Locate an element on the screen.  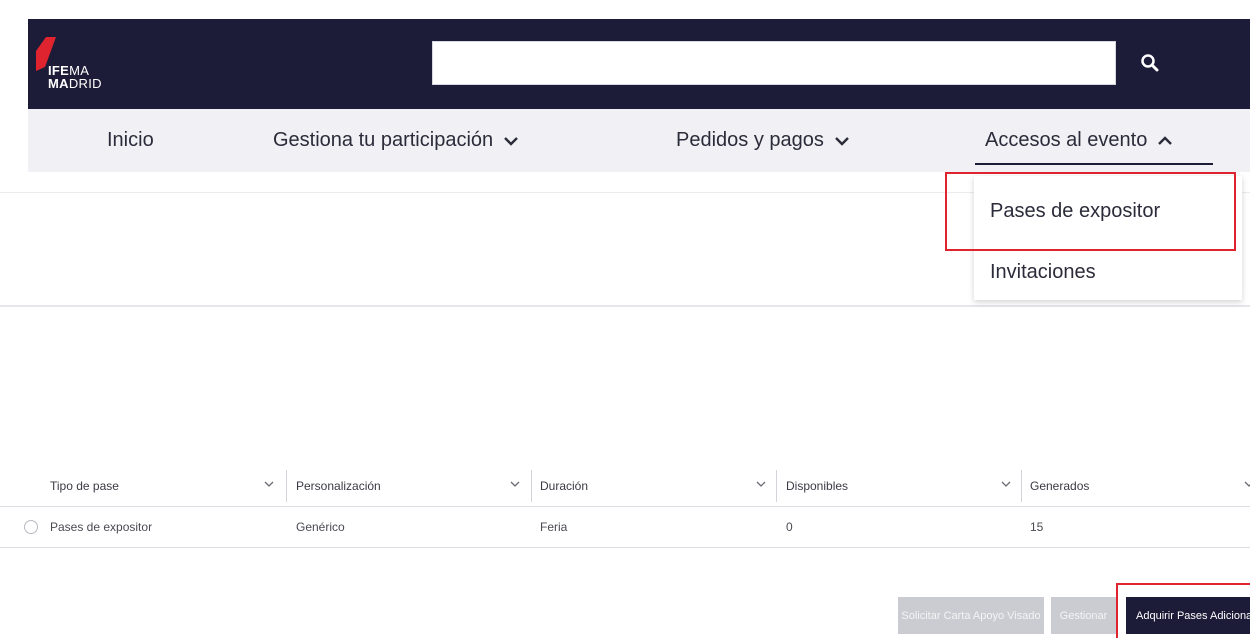
menu-item-invitaciones: Invitaciones is located at coordinates (1043, 272).